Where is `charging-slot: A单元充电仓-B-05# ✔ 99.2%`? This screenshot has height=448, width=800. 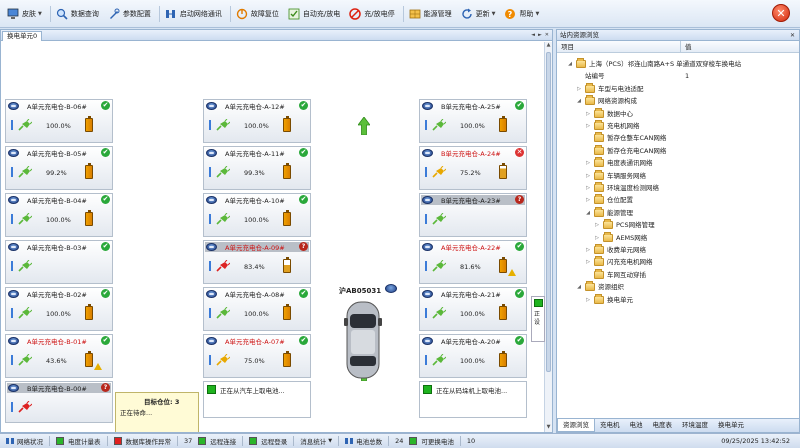
charging-slot: A单元充电仓-B-05# ✔ 99.2% is located at coordinates (59, 168).